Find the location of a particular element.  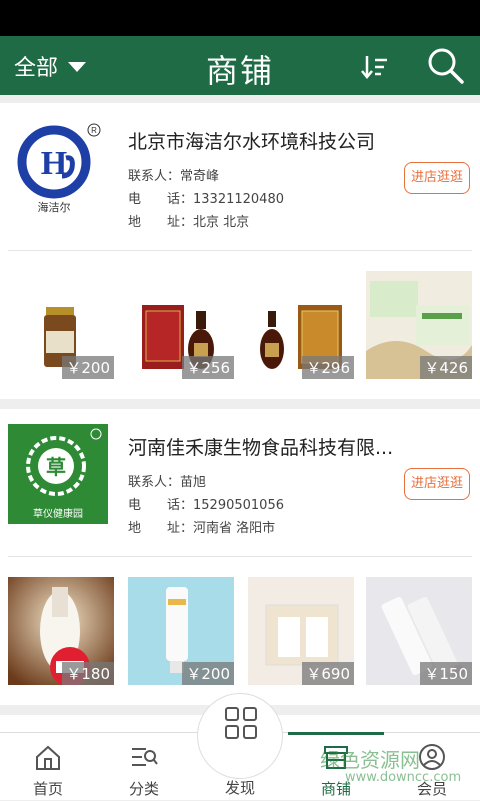

status-bar is located at coordinates (240, 18).